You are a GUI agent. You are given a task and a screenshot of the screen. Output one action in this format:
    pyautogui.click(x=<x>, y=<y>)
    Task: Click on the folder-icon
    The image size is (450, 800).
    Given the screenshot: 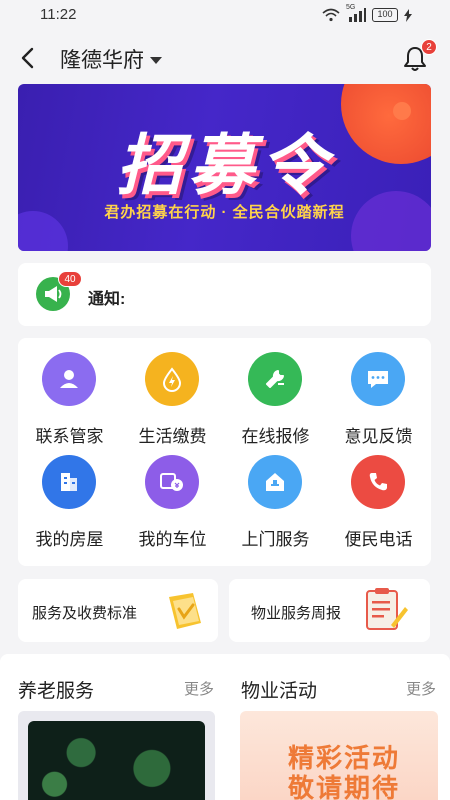 What is the action you would take?
    pyautogui.click(x=185, y=611)
    